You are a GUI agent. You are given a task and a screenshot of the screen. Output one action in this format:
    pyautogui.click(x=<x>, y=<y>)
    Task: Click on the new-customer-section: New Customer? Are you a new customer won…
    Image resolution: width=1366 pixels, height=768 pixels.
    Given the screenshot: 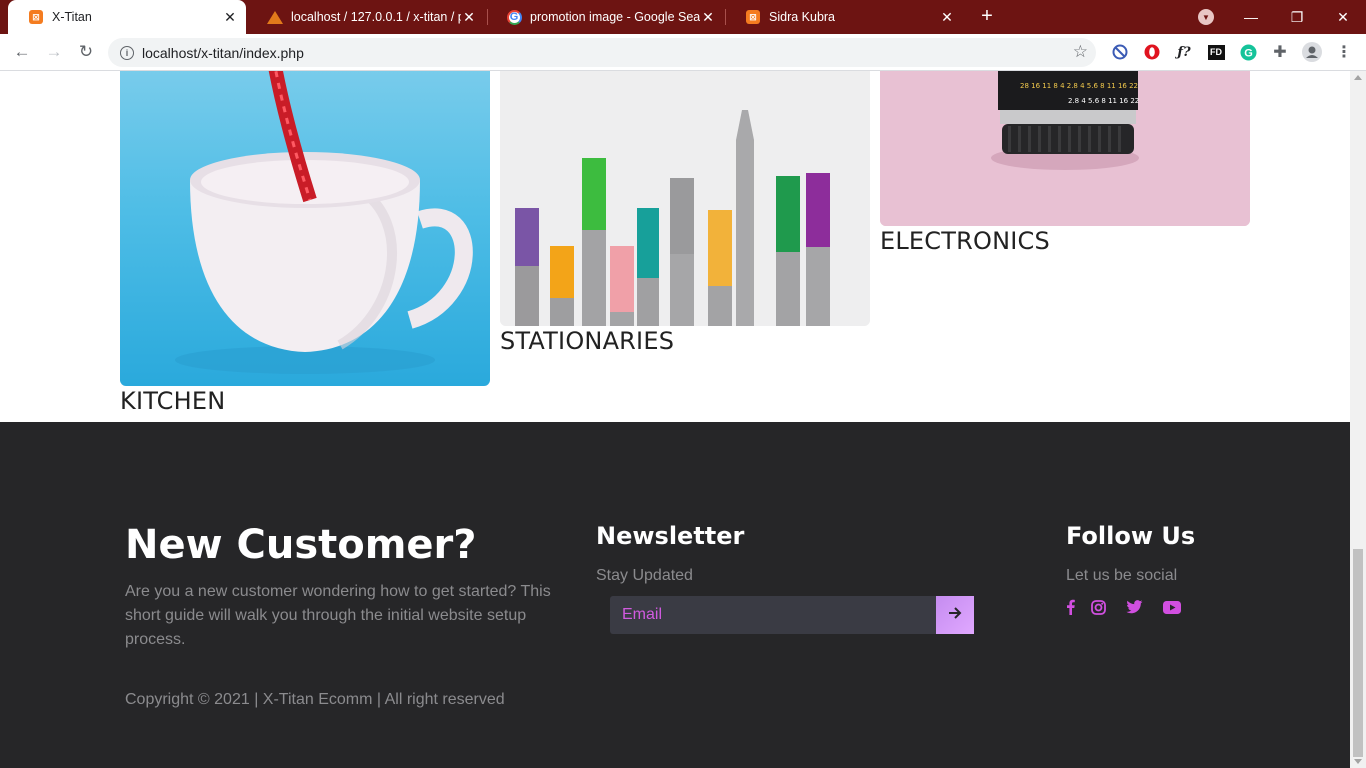 What is the action you would take?
    pyautogui.click(x=345, y=587)
    